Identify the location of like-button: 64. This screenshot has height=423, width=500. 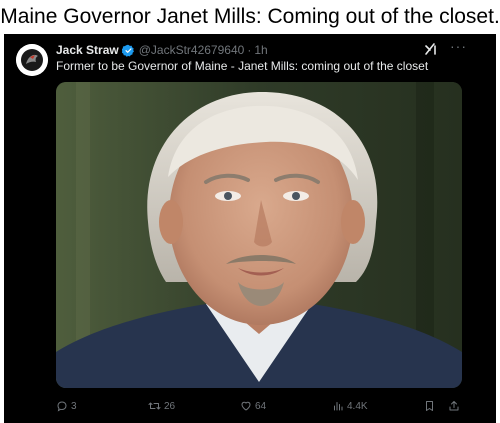
(253, 406).